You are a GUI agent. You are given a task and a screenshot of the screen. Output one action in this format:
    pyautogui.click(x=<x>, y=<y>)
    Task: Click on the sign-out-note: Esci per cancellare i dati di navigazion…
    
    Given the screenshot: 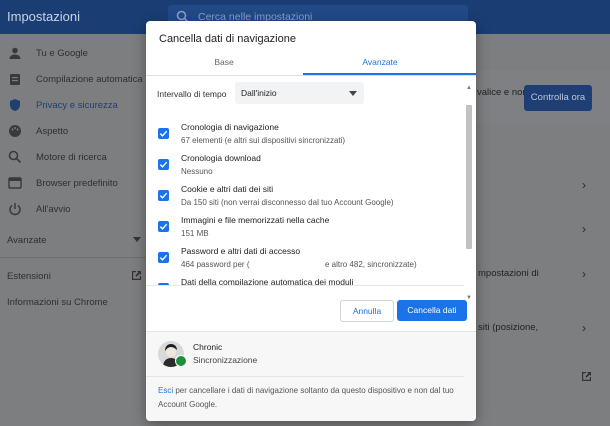 What is the action you would take?
    pyautogui.click(x=308, y=398)
    